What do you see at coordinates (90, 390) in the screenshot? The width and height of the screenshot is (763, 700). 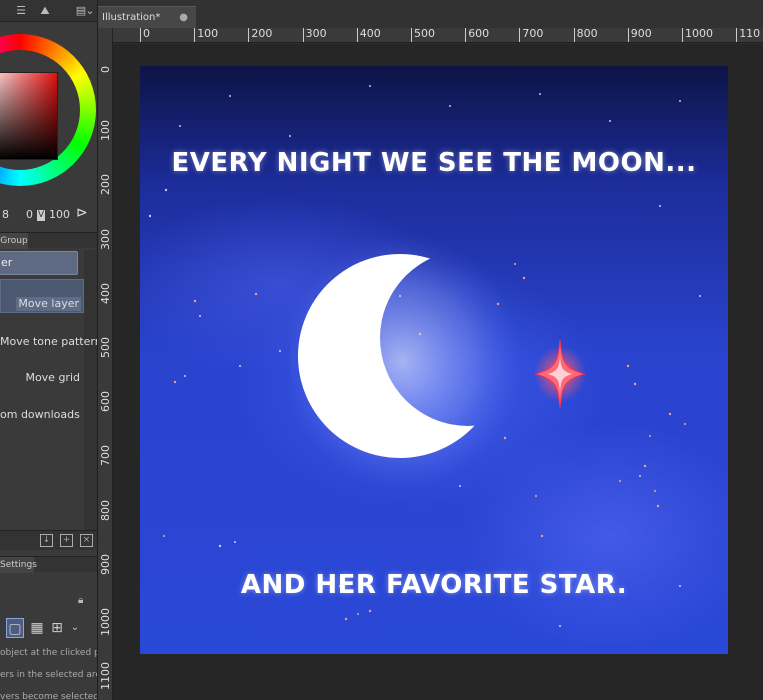 I see `tool-list-scrollbar` at bounding box center [90, 390].